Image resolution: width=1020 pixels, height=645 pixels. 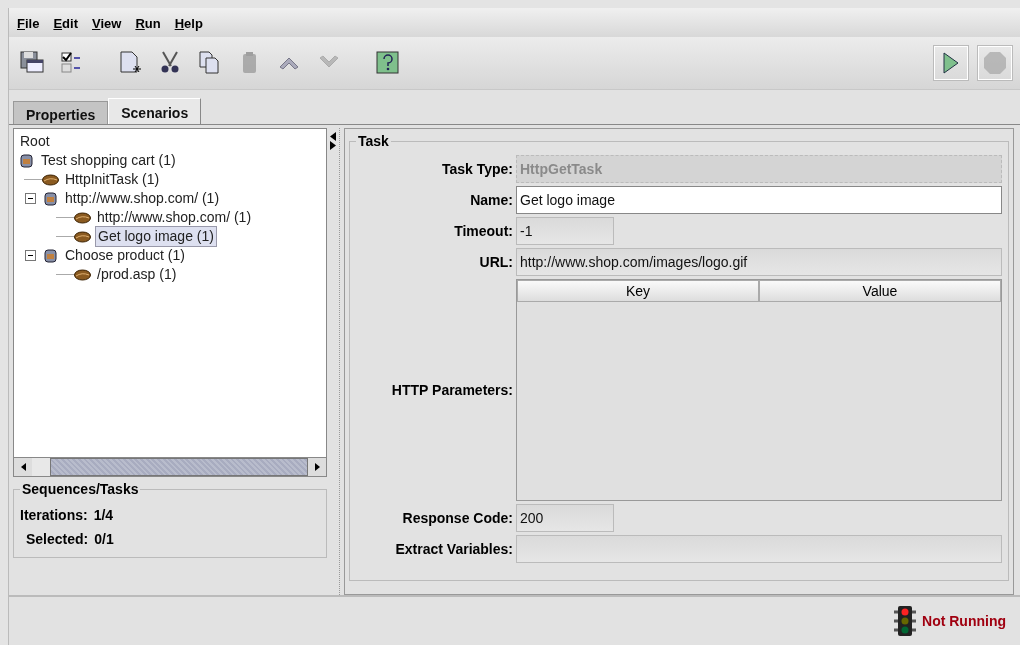 I want to click on tab: Properties, so click(x=61, y=112).